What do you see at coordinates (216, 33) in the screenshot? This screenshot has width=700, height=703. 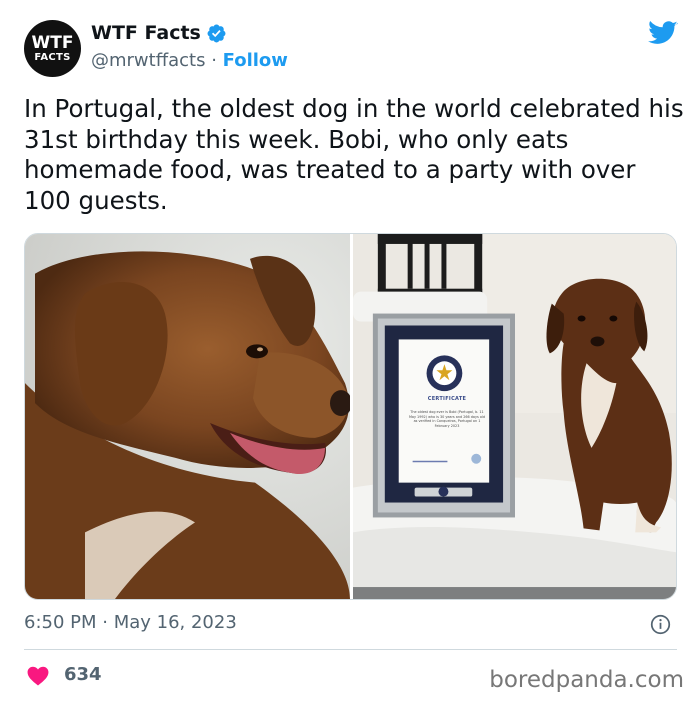 I see `verified-badge-icon` at bounding box center [216, 33].